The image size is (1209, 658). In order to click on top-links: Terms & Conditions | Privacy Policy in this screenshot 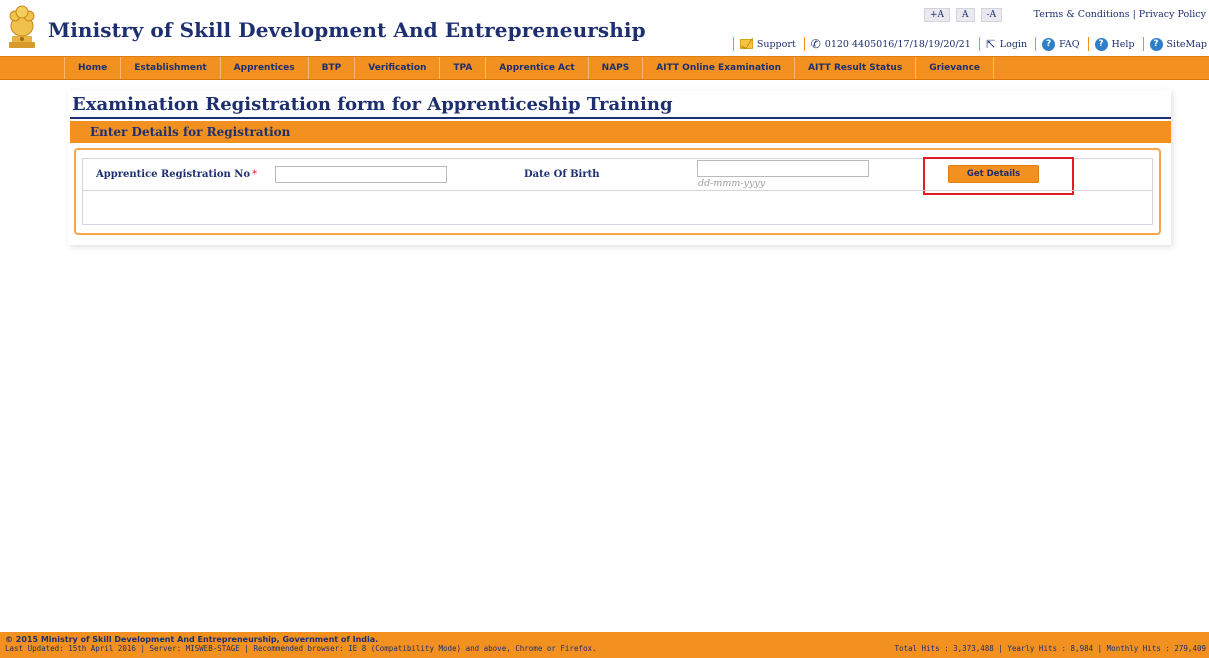, I will do `click(1120, 14)`.